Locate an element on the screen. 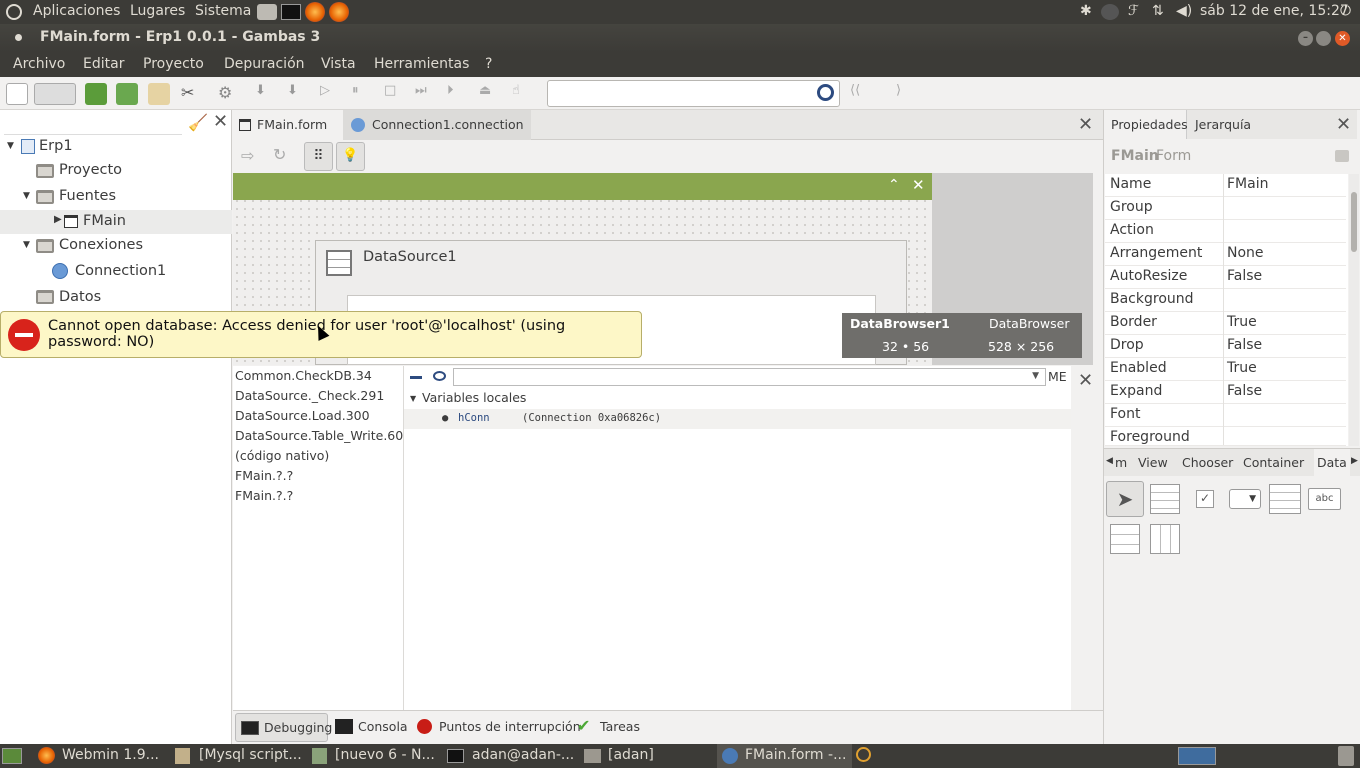 Image resolution: width=1360 pixels, height=768 pixels. close-button: ✕ is located at coordinates (1342, 38).